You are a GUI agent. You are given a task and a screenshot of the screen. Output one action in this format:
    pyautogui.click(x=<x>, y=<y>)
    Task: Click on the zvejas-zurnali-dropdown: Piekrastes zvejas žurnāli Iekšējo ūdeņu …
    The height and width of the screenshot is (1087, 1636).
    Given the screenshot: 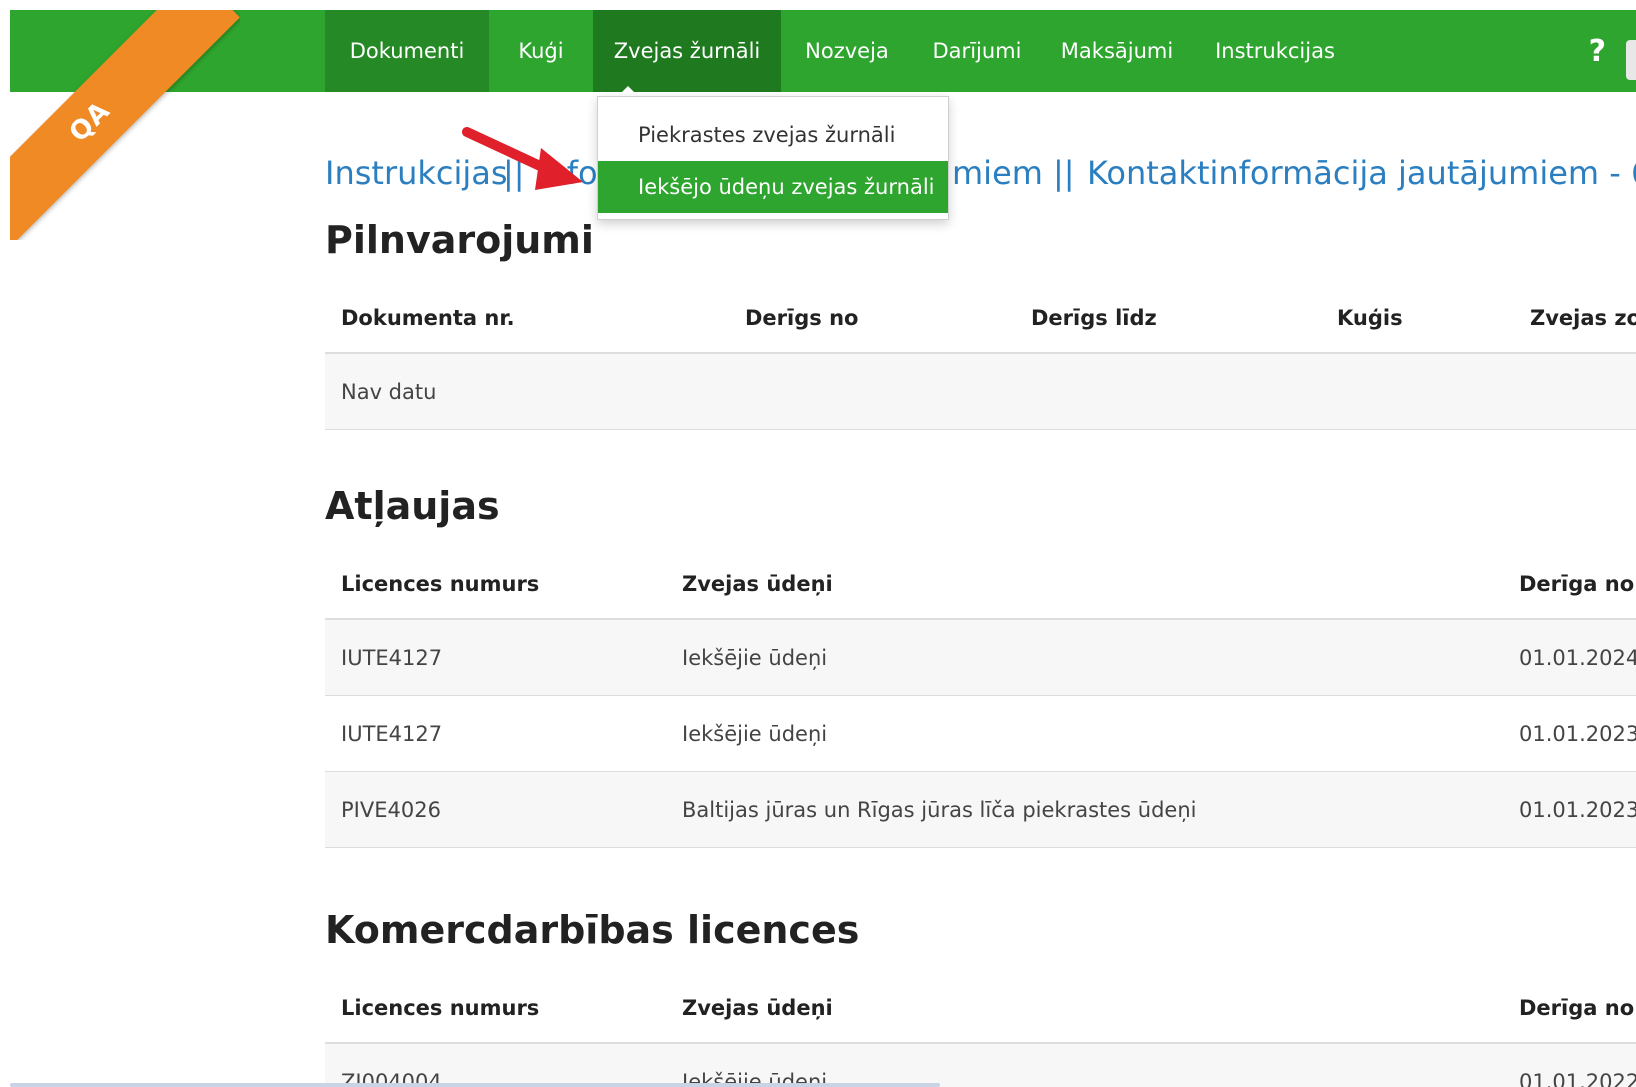 What is the action you would take?
    pyautogui.click(x=773, y=158)
    